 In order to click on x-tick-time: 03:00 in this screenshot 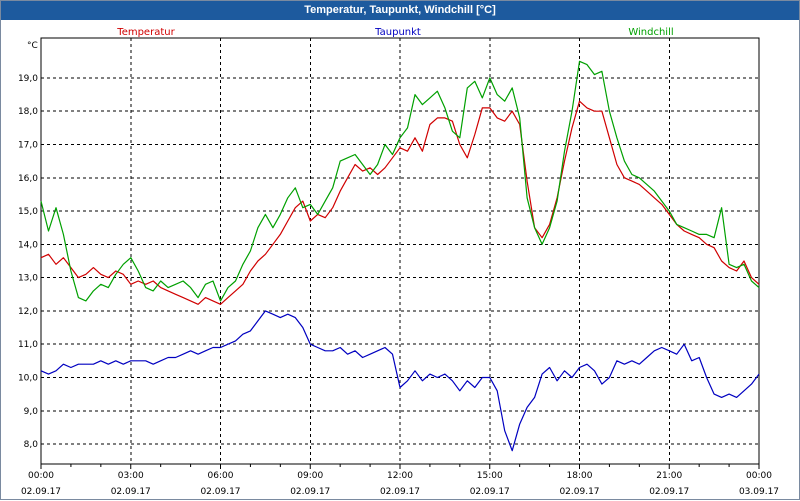, I will do `click(131, 476)`.